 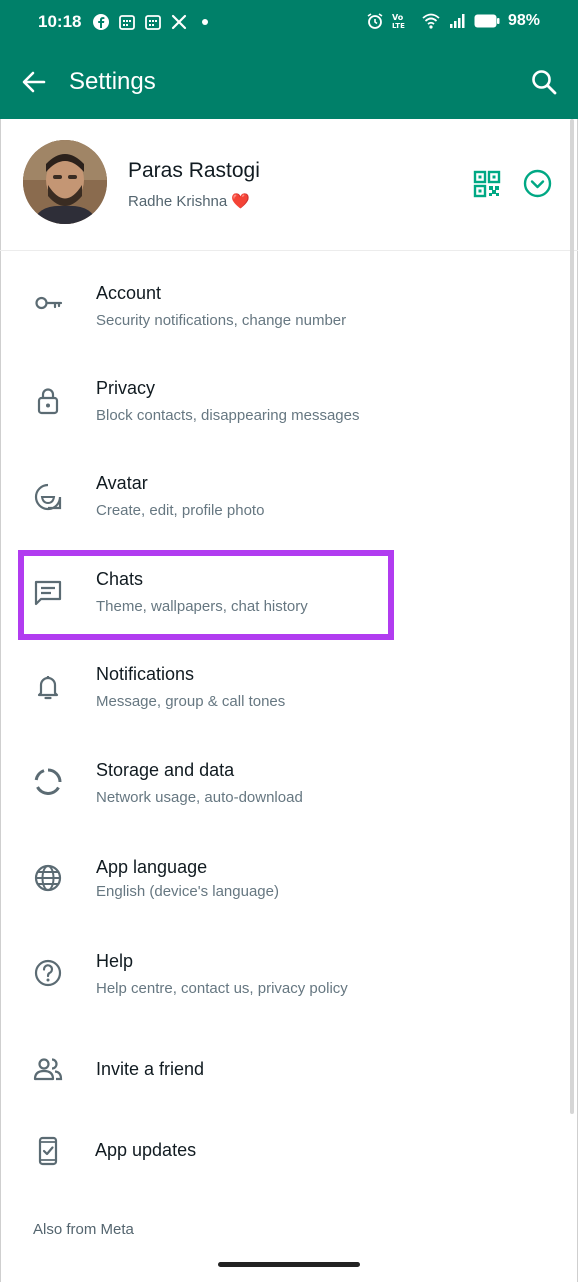 I want to click on notification-icons, so click(x=153, y=22).